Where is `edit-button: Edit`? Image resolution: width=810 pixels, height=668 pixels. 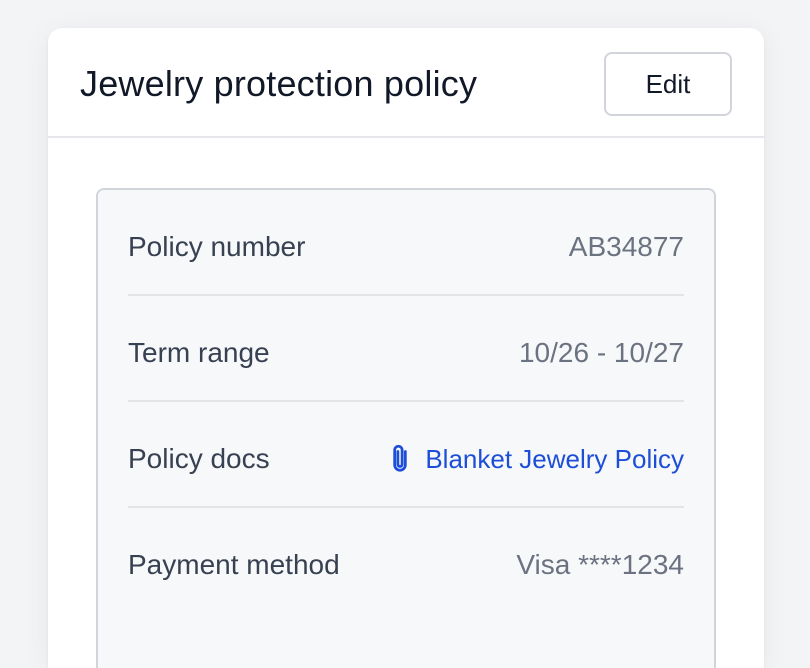 edit-button: Edit is located at coordinates (668, 84).